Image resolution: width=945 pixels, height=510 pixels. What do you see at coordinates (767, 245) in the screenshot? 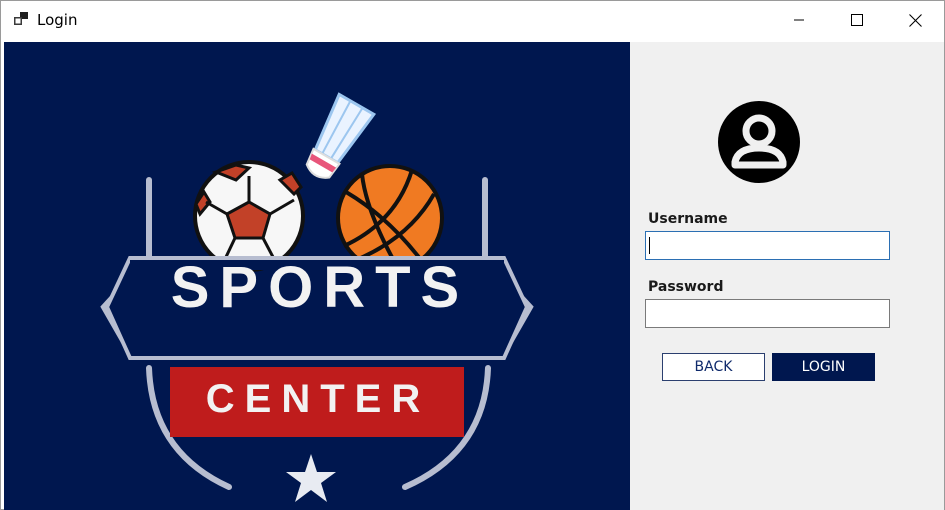
I see `username-field` at bounding box center [767, 245].